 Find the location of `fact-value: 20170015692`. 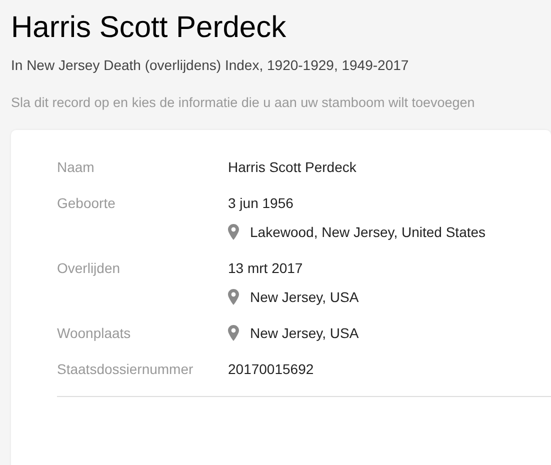

fact-value: 20170015692 is located at coordinates (271, 369).